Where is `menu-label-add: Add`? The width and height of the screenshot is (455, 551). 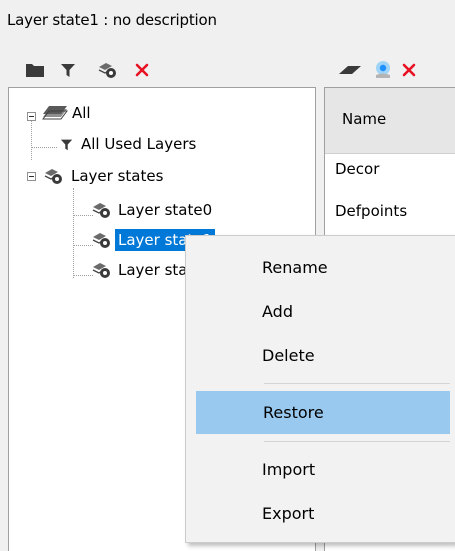 menu-label-add: Add is located at coordinates (277, 311).